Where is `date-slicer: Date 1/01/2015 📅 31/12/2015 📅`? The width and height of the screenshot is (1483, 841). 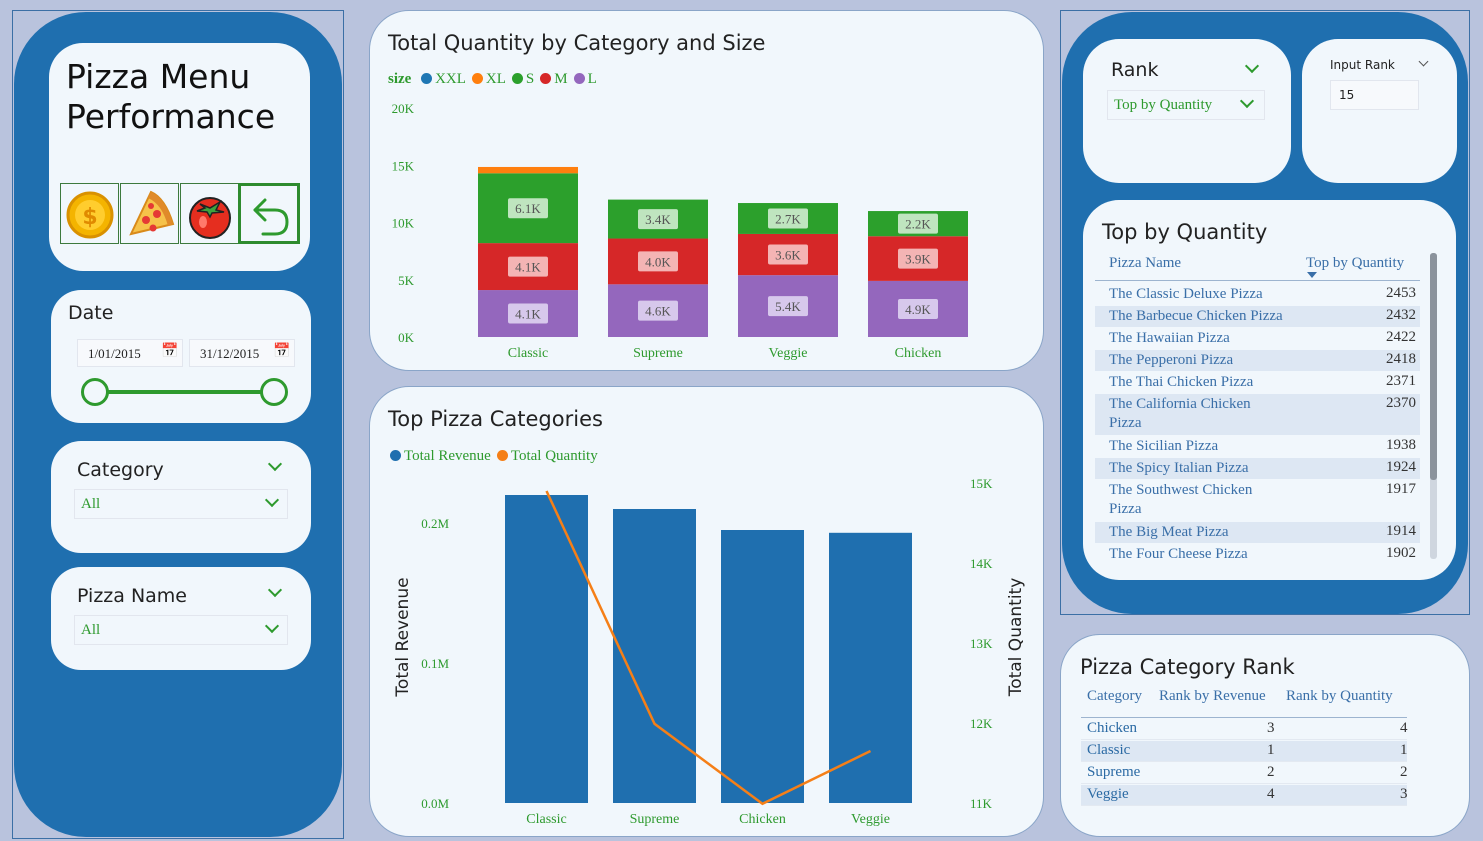
date-slicer: Date 1/01/2015 📅 31/12/2015 📅 is located at coordinates (181, 356).